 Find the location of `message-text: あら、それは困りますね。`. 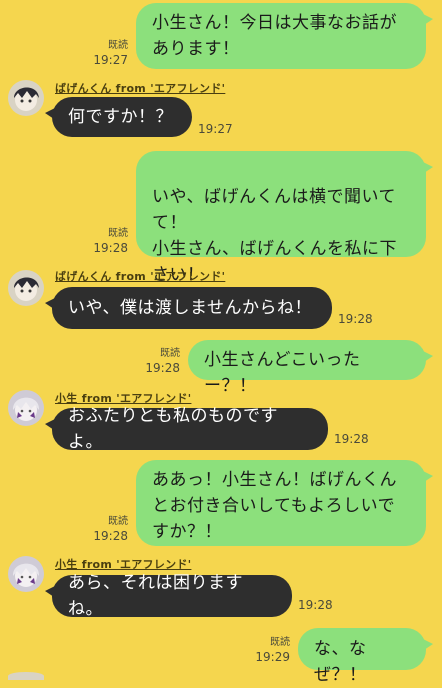

message-text: あら、それは困りますね。 is located at coordinates (155, 596).